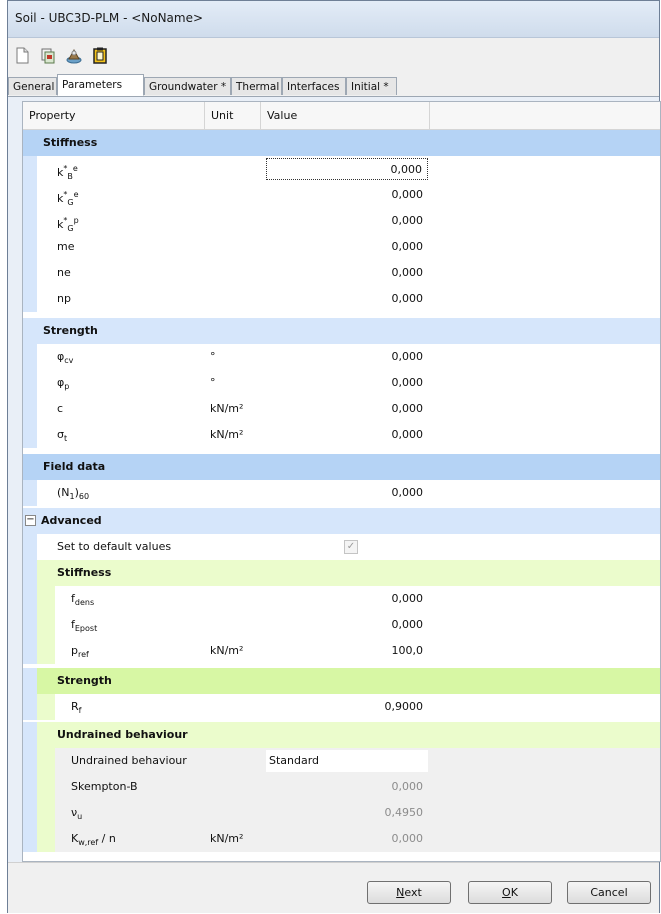 This screenshot has height=914, width=661. What do you see at coordinates (83, 599) in the screenshot?
I see `param-f-dens: fdens` at bounding box center [83, 599].